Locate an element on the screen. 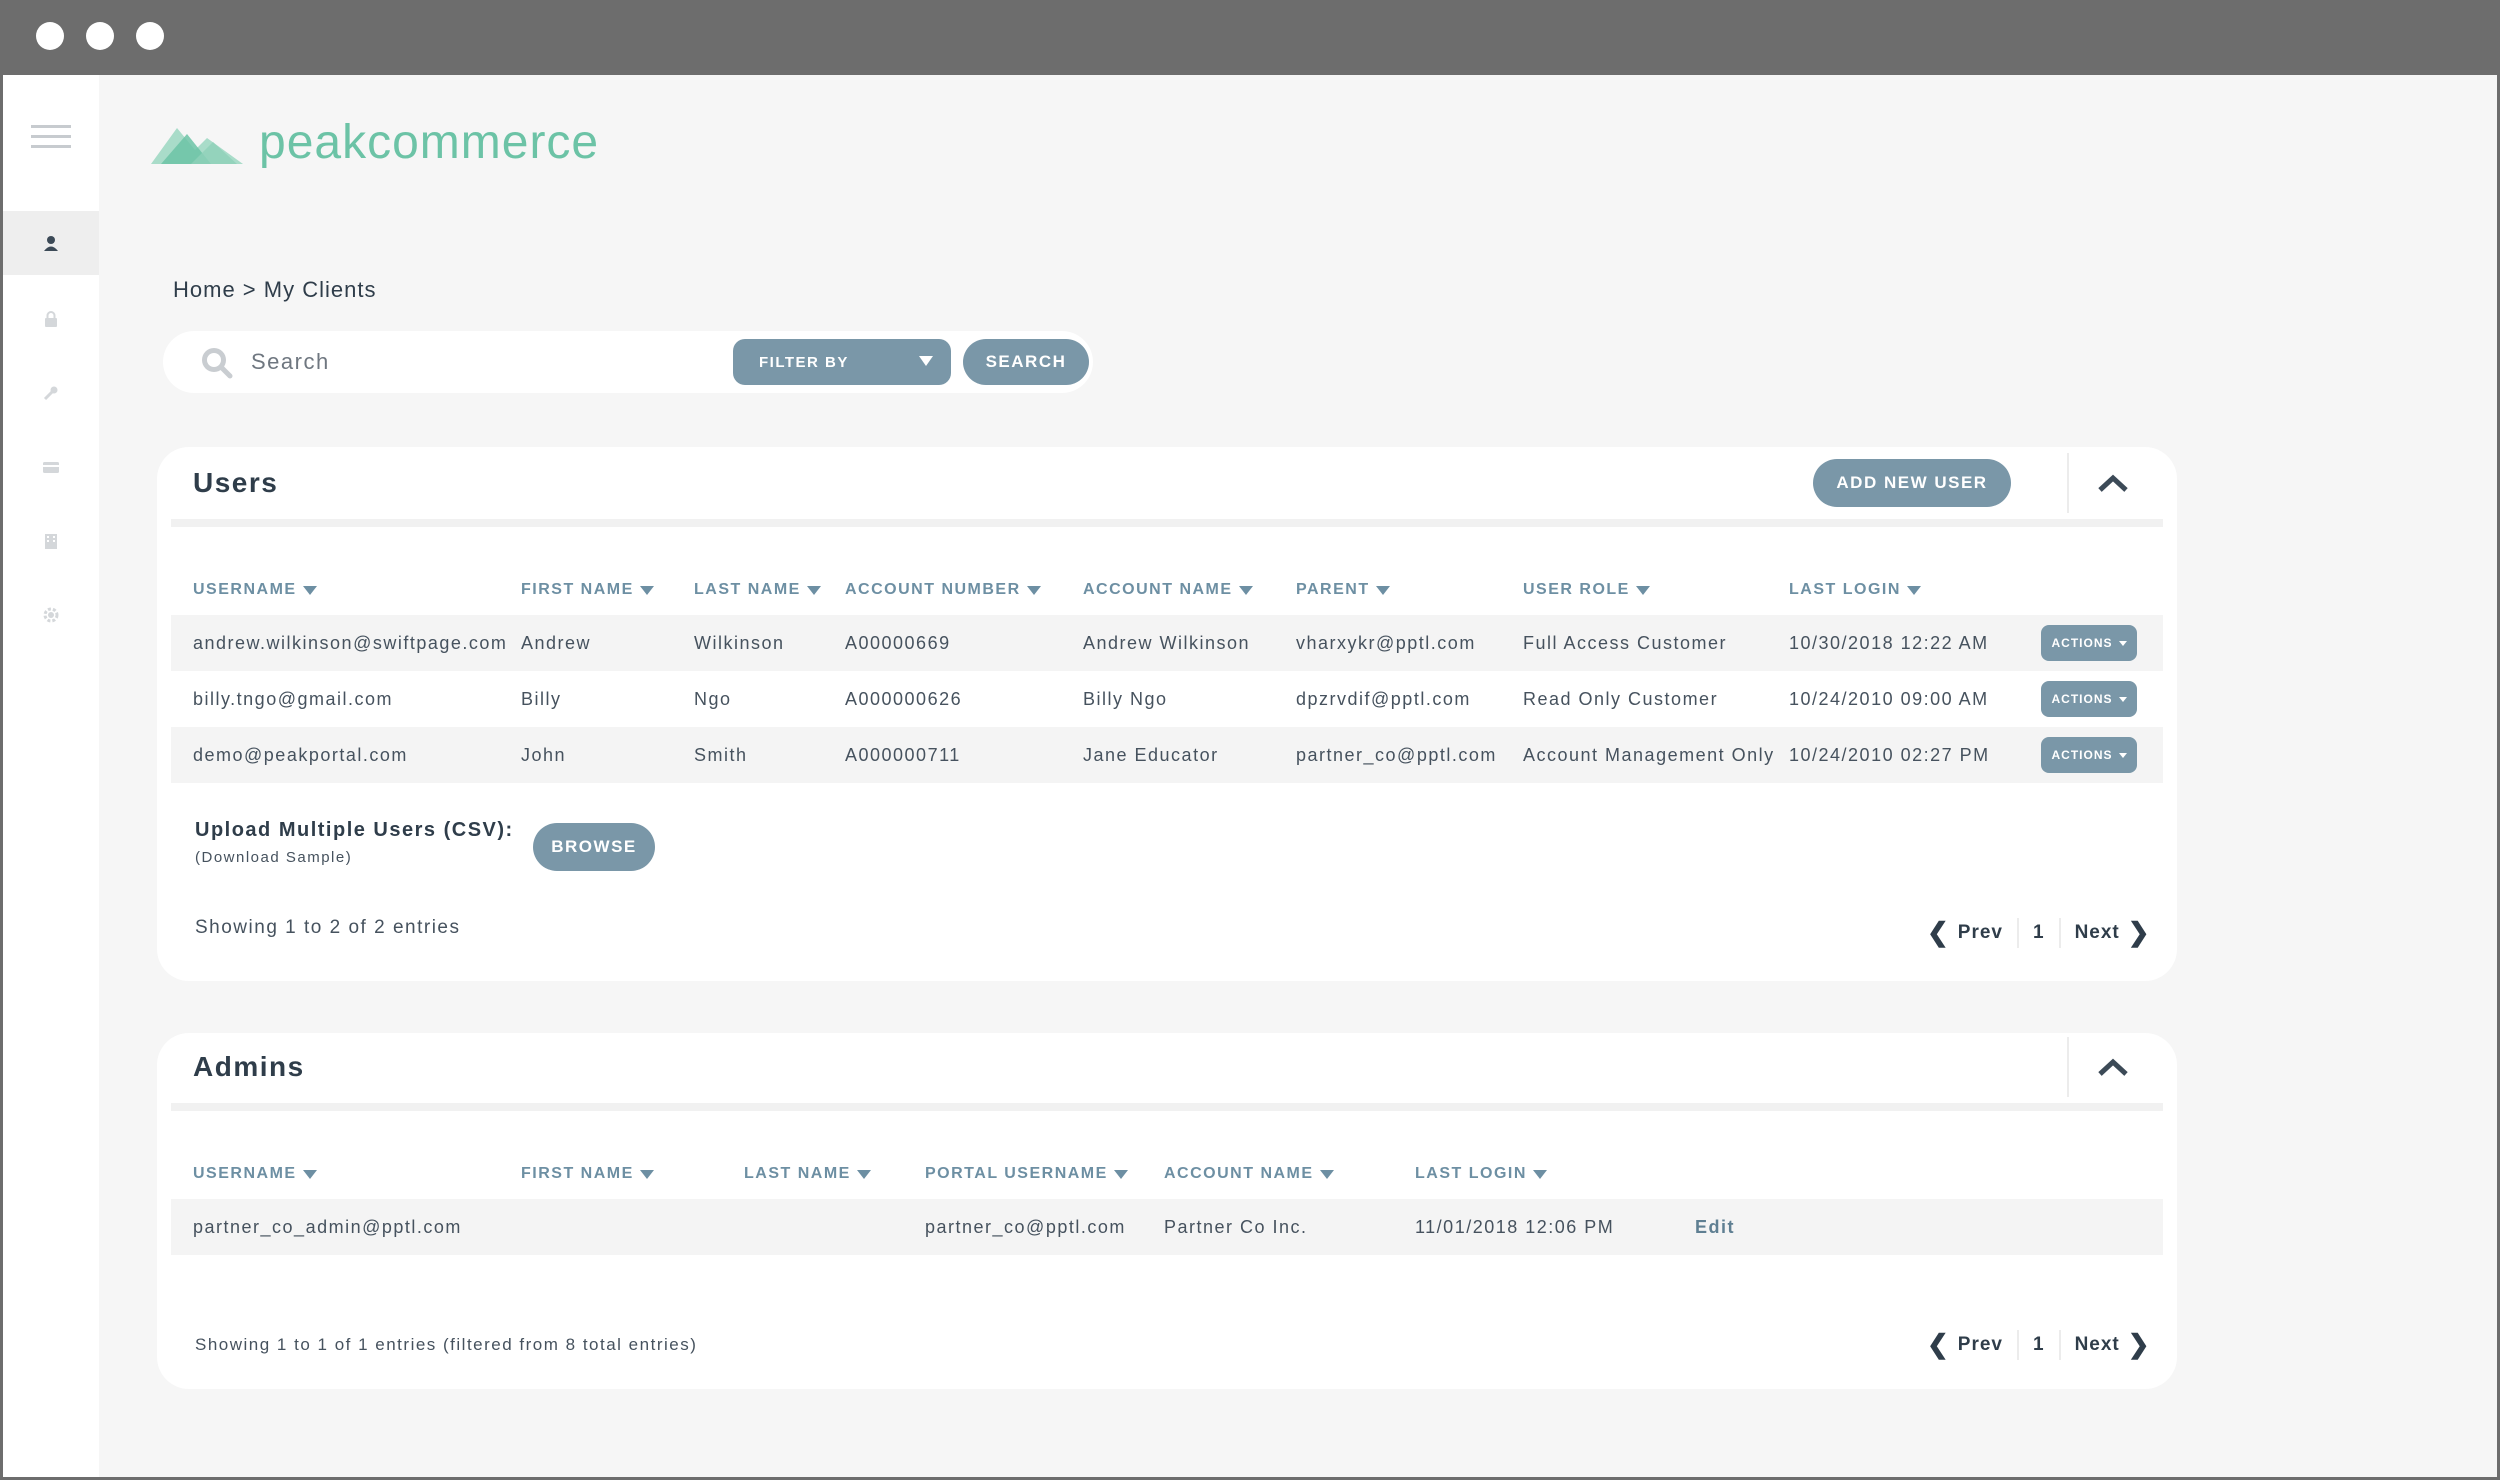  cell-username: partner_co_admin@pptl.com is located at coordinates (327, 1227).